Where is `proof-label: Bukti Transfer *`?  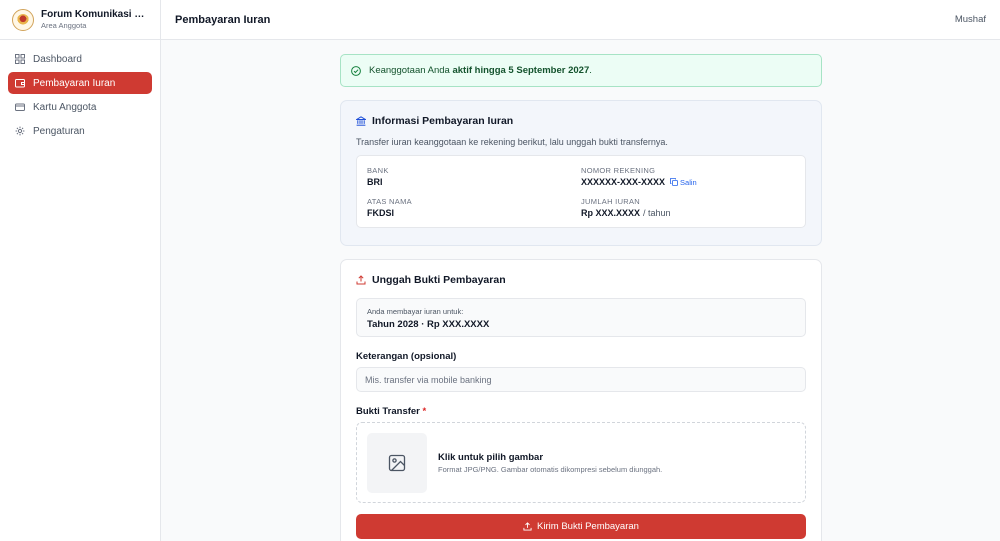 proof-label: Bukti Transfer * is located at coordinates (391, 411).